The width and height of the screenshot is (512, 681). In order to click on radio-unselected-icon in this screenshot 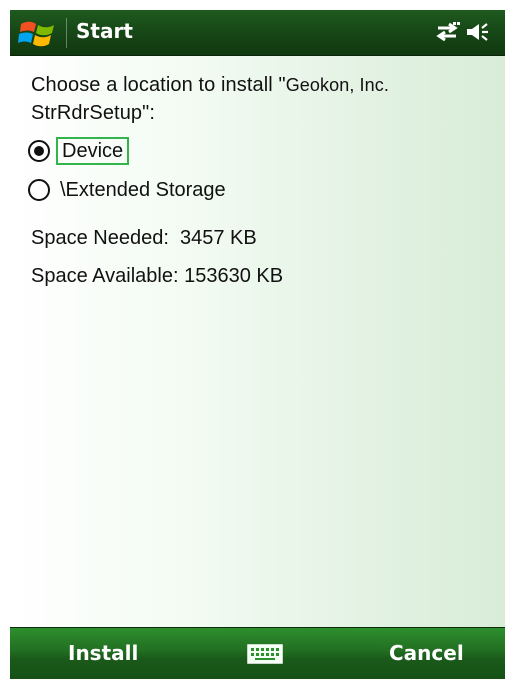, I will do `click(39, 190)`.